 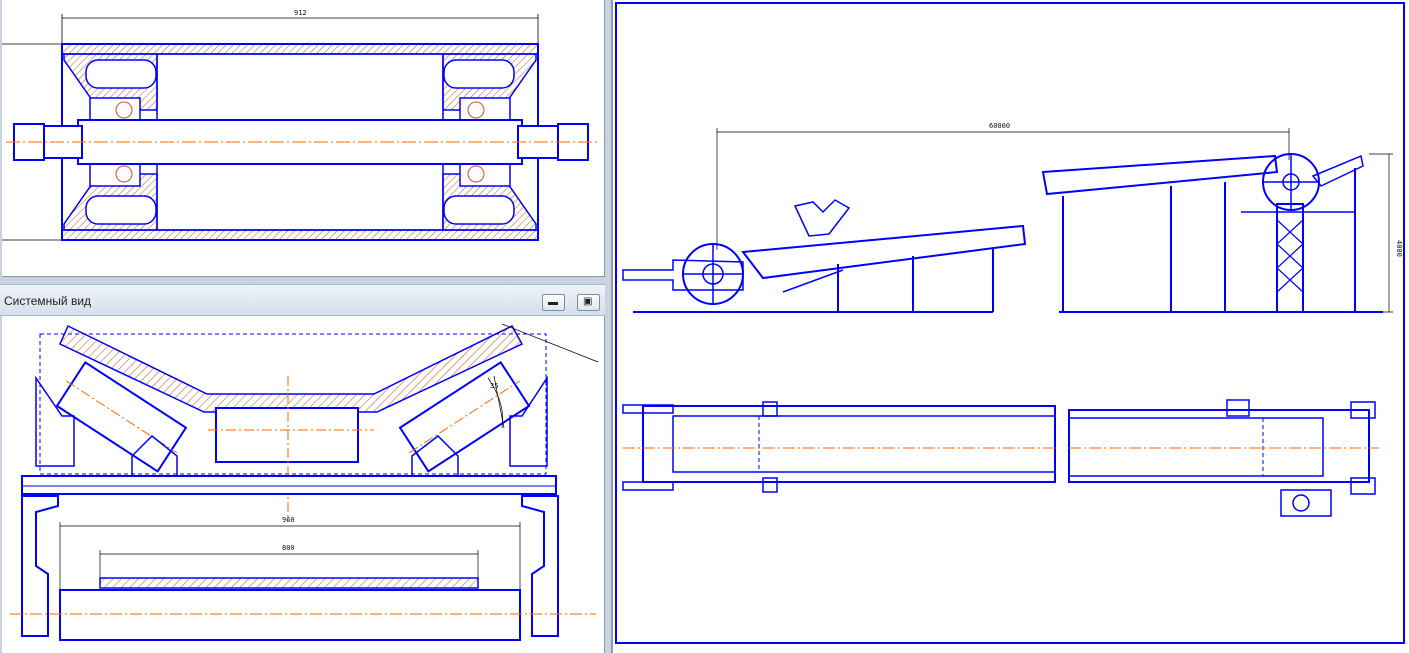 I want to click on dim-idler-frame: 960, so click(x=288, y=520).